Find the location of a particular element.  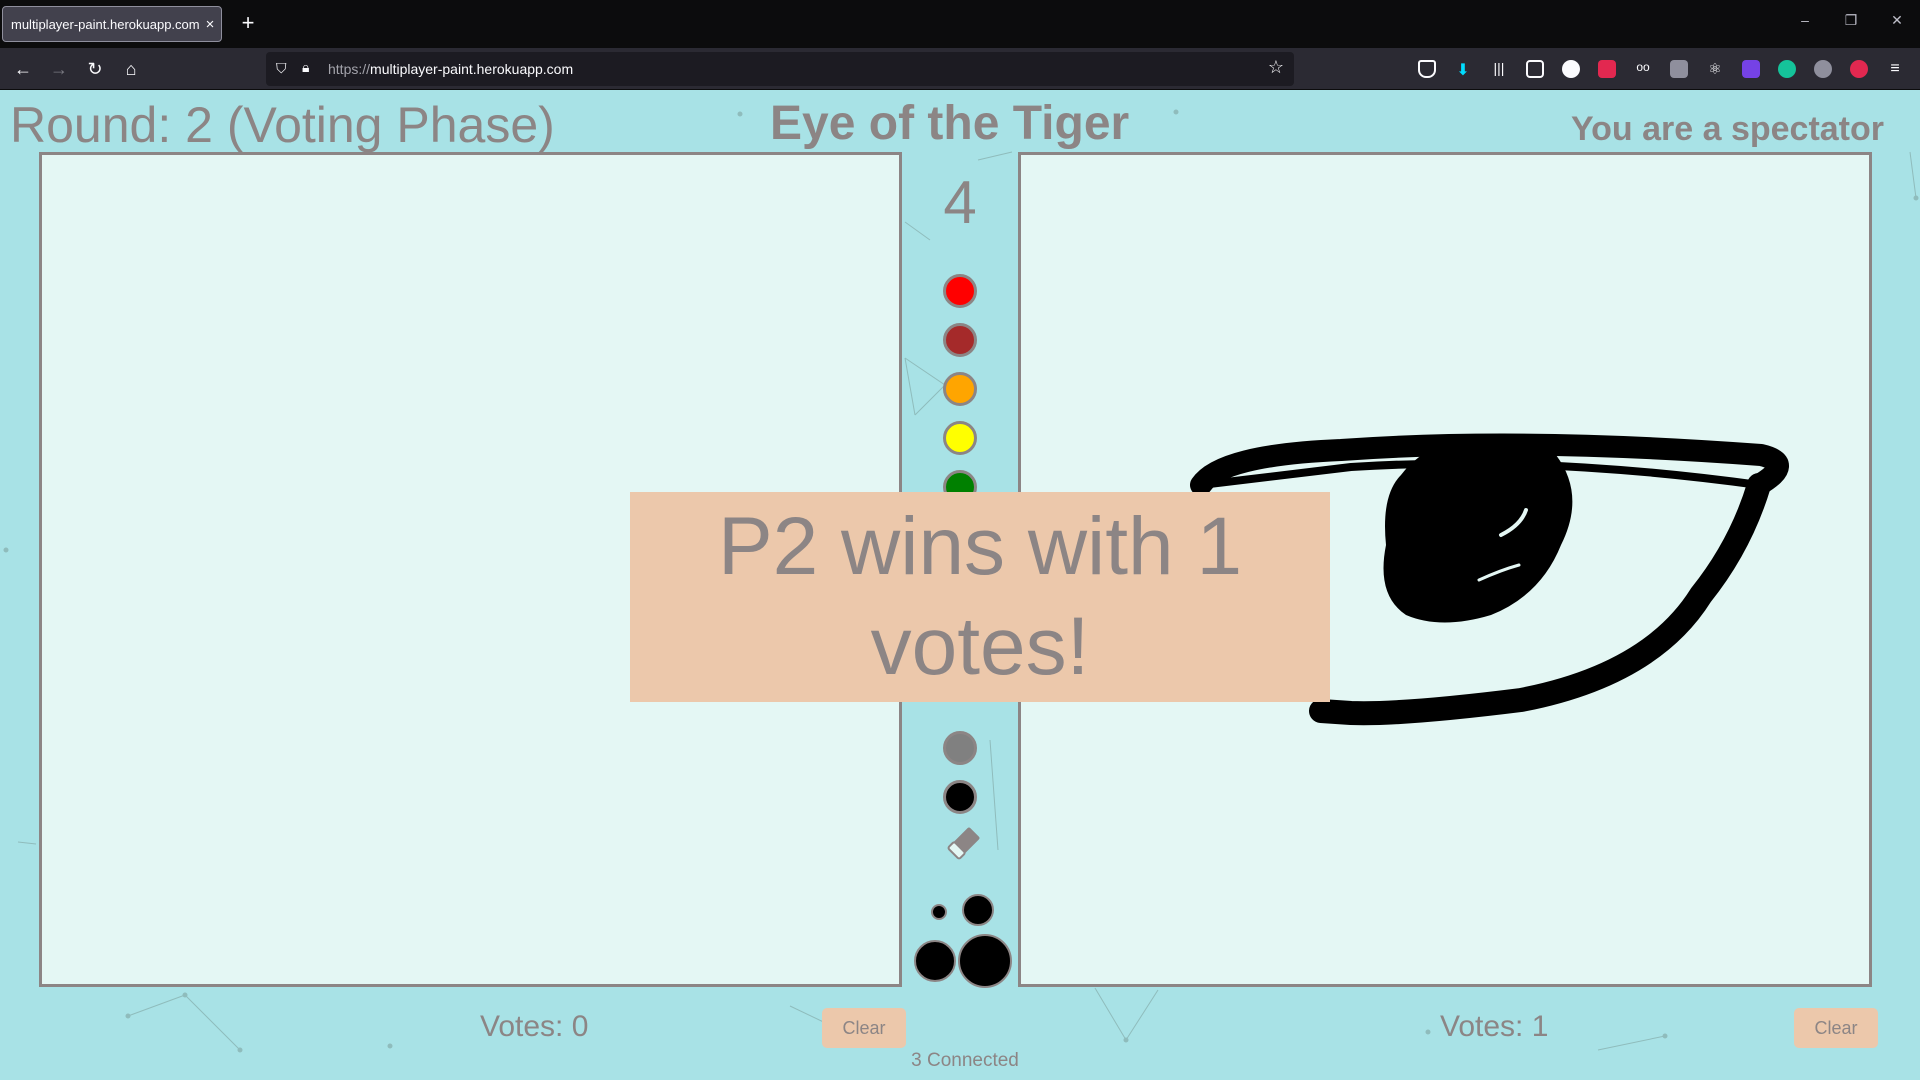

color-swatch-yellow is located at coordinates (960, 438).